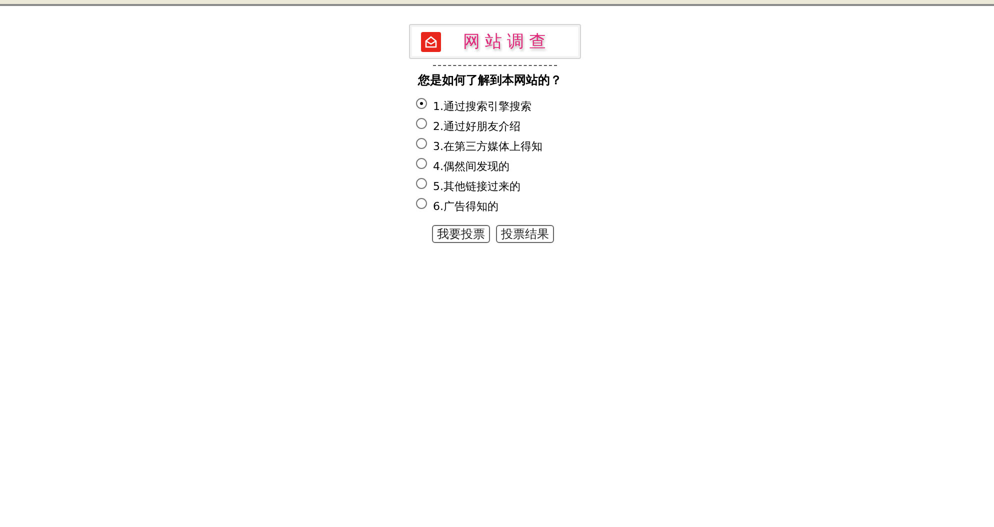  Describe the element at coordinates (479, 126) in the screenshot. I see `option-label: 2.通过好朋友介绍` at that location.